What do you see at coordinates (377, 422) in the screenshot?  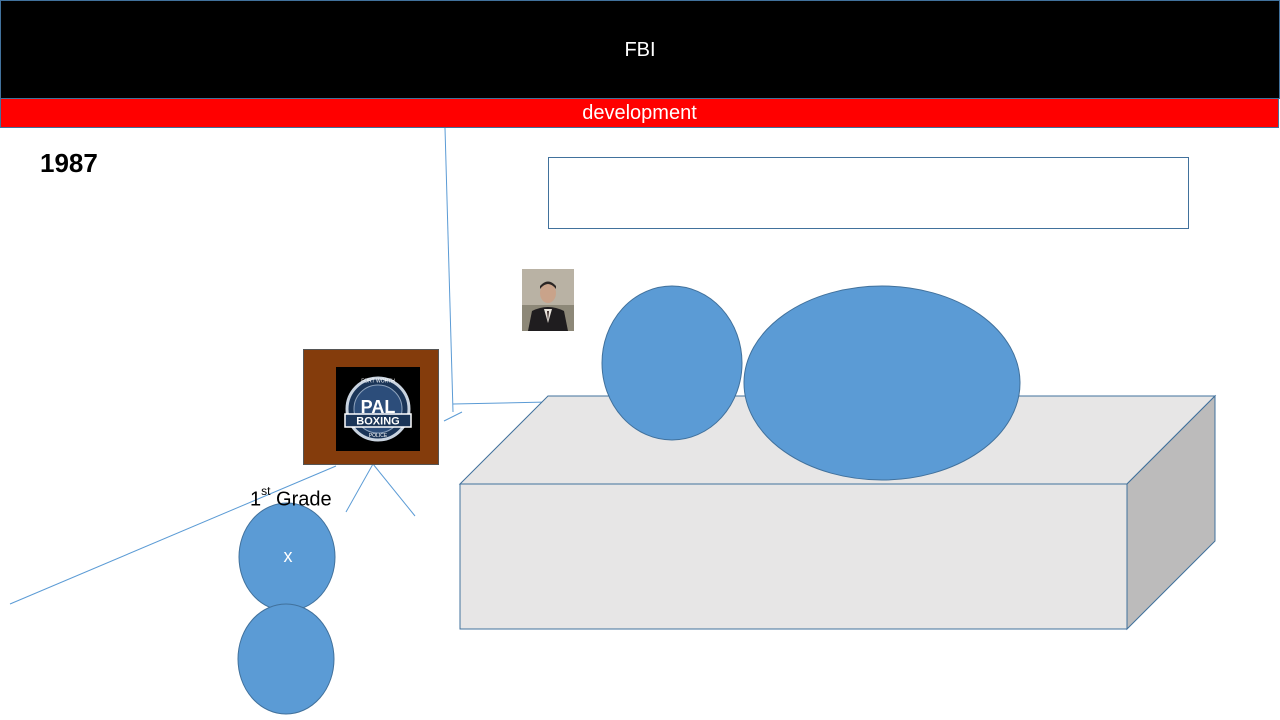 I see `logo-sub-text: BOXING` at bounding box center [377, 422].